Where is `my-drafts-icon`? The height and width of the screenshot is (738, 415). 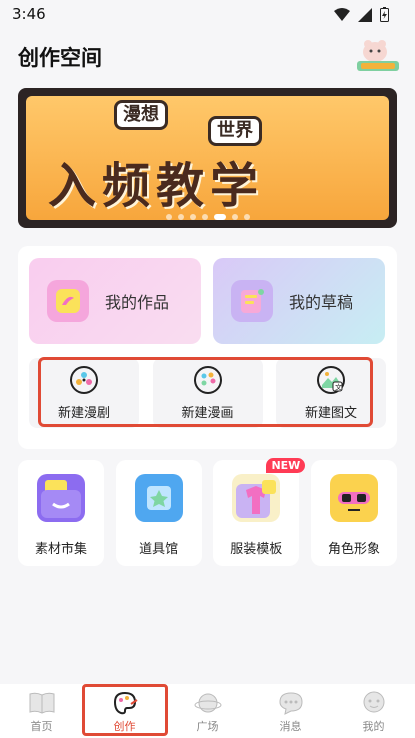
my-drafts-icon is located at coordinates (252, 301).